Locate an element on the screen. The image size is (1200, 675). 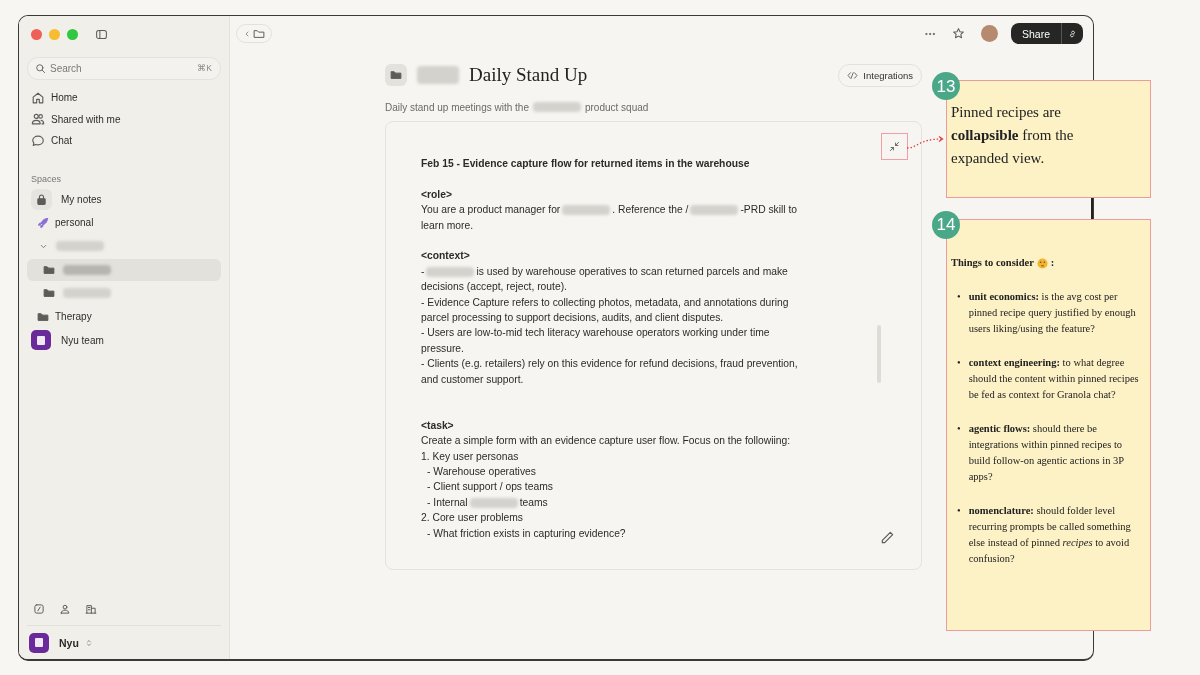
space-item: personal is located at coordinates (124, 223).